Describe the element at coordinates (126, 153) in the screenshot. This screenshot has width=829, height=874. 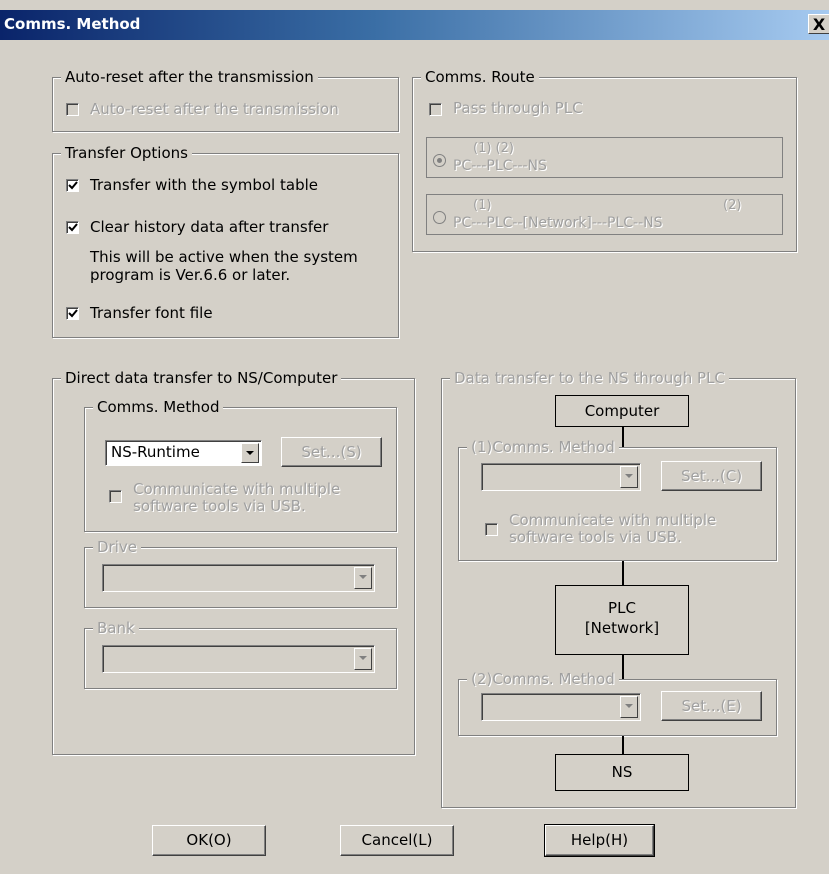
I see `transfer-options-group-label: Transfer Options` at that location.